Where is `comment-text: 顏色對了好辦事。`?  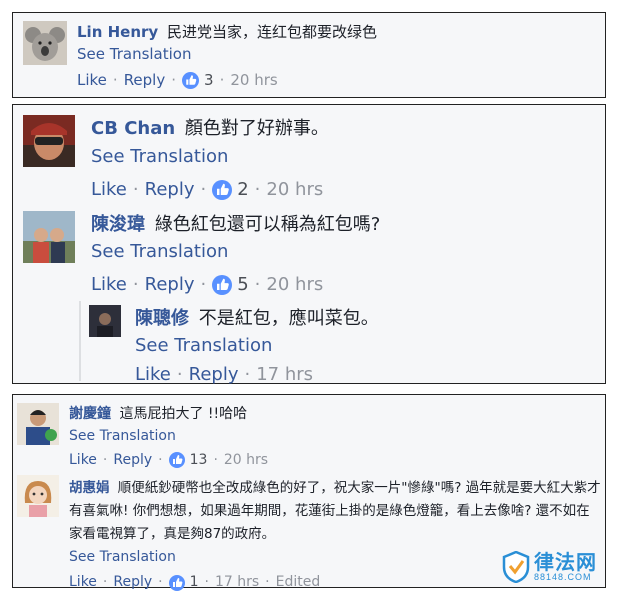
comment-text: 顏色對了好辦事。 is located at coordinates (256, 128).